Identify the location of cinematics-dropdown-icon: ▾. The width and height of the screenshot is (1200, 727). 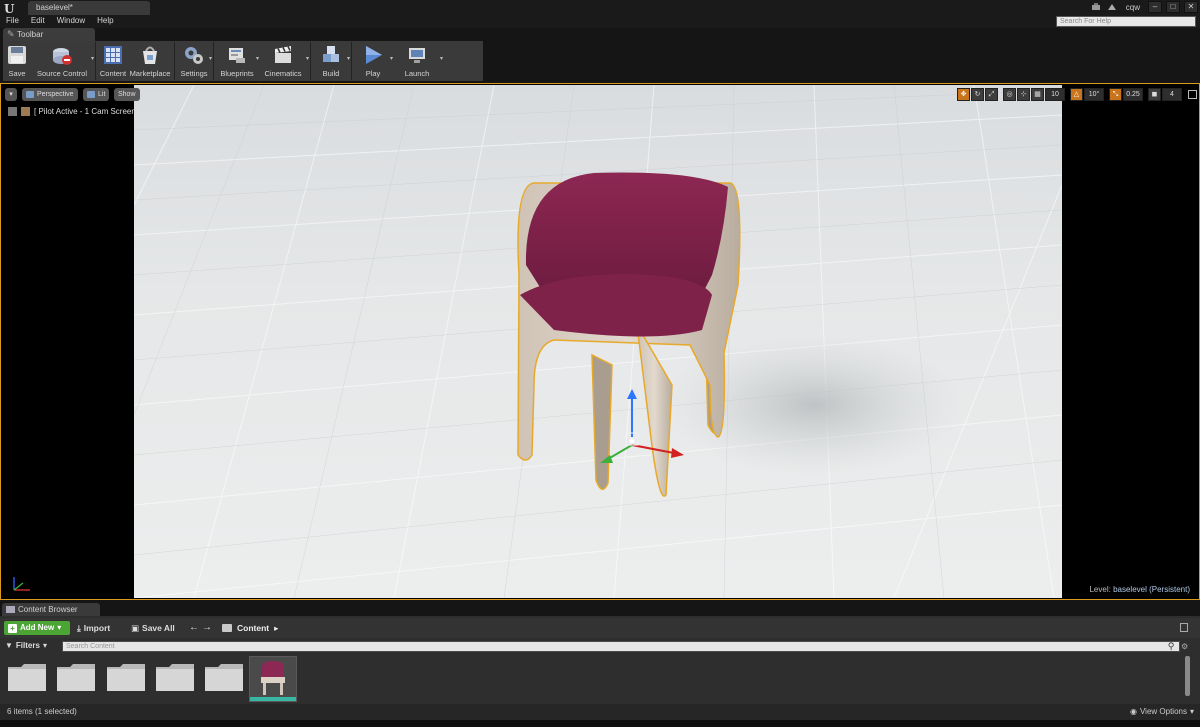
(307, 58).